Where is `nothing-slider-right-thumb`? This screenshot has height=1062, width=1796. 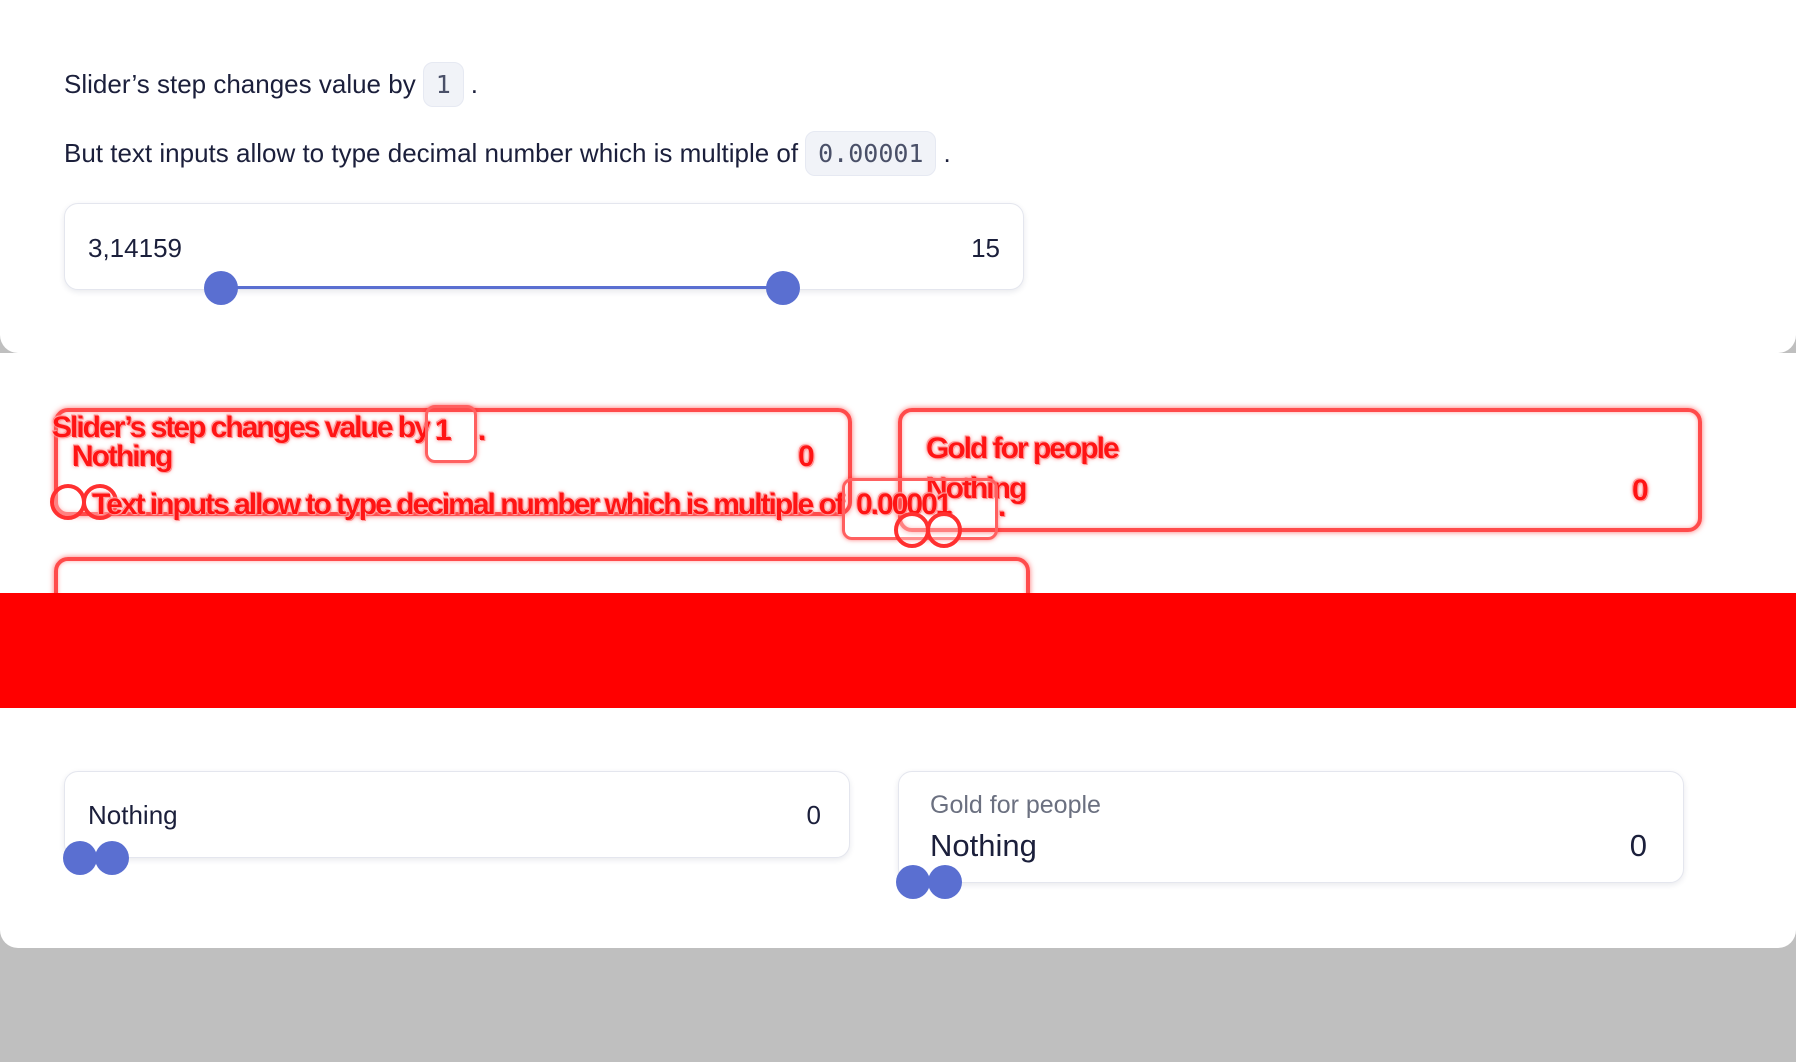 nothing-slider-right-thumb is located at coordinates (112, 858).